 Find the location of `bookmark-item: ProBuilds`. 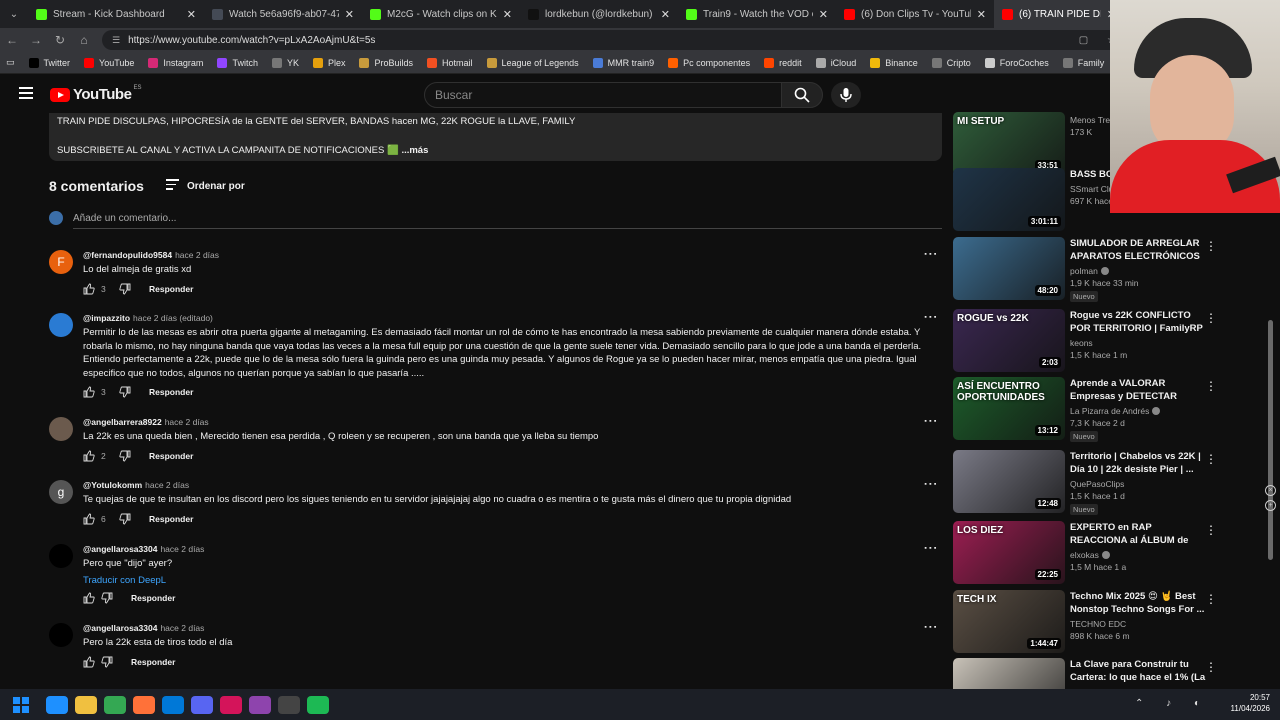

bookmark-item: ProBuilds is located at coordinates (386, 62).